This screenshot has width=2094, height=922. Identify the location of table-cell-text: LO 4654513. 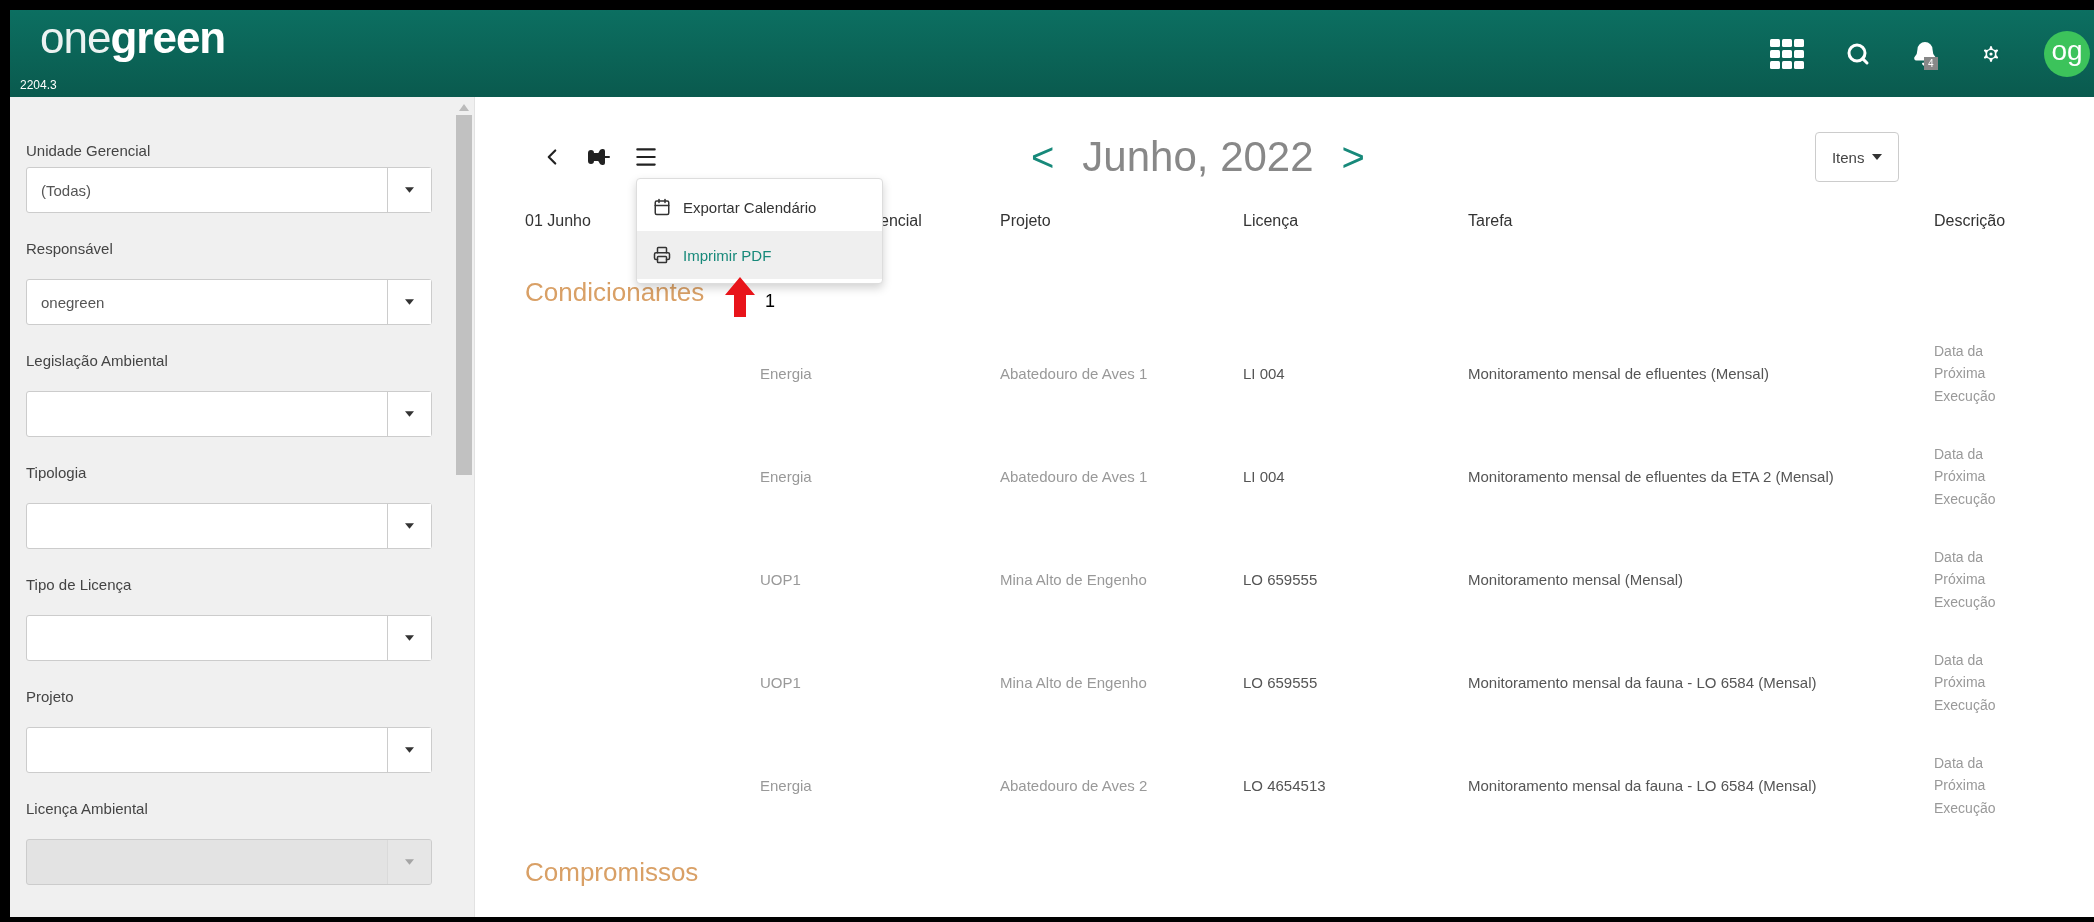
(1285, 785).